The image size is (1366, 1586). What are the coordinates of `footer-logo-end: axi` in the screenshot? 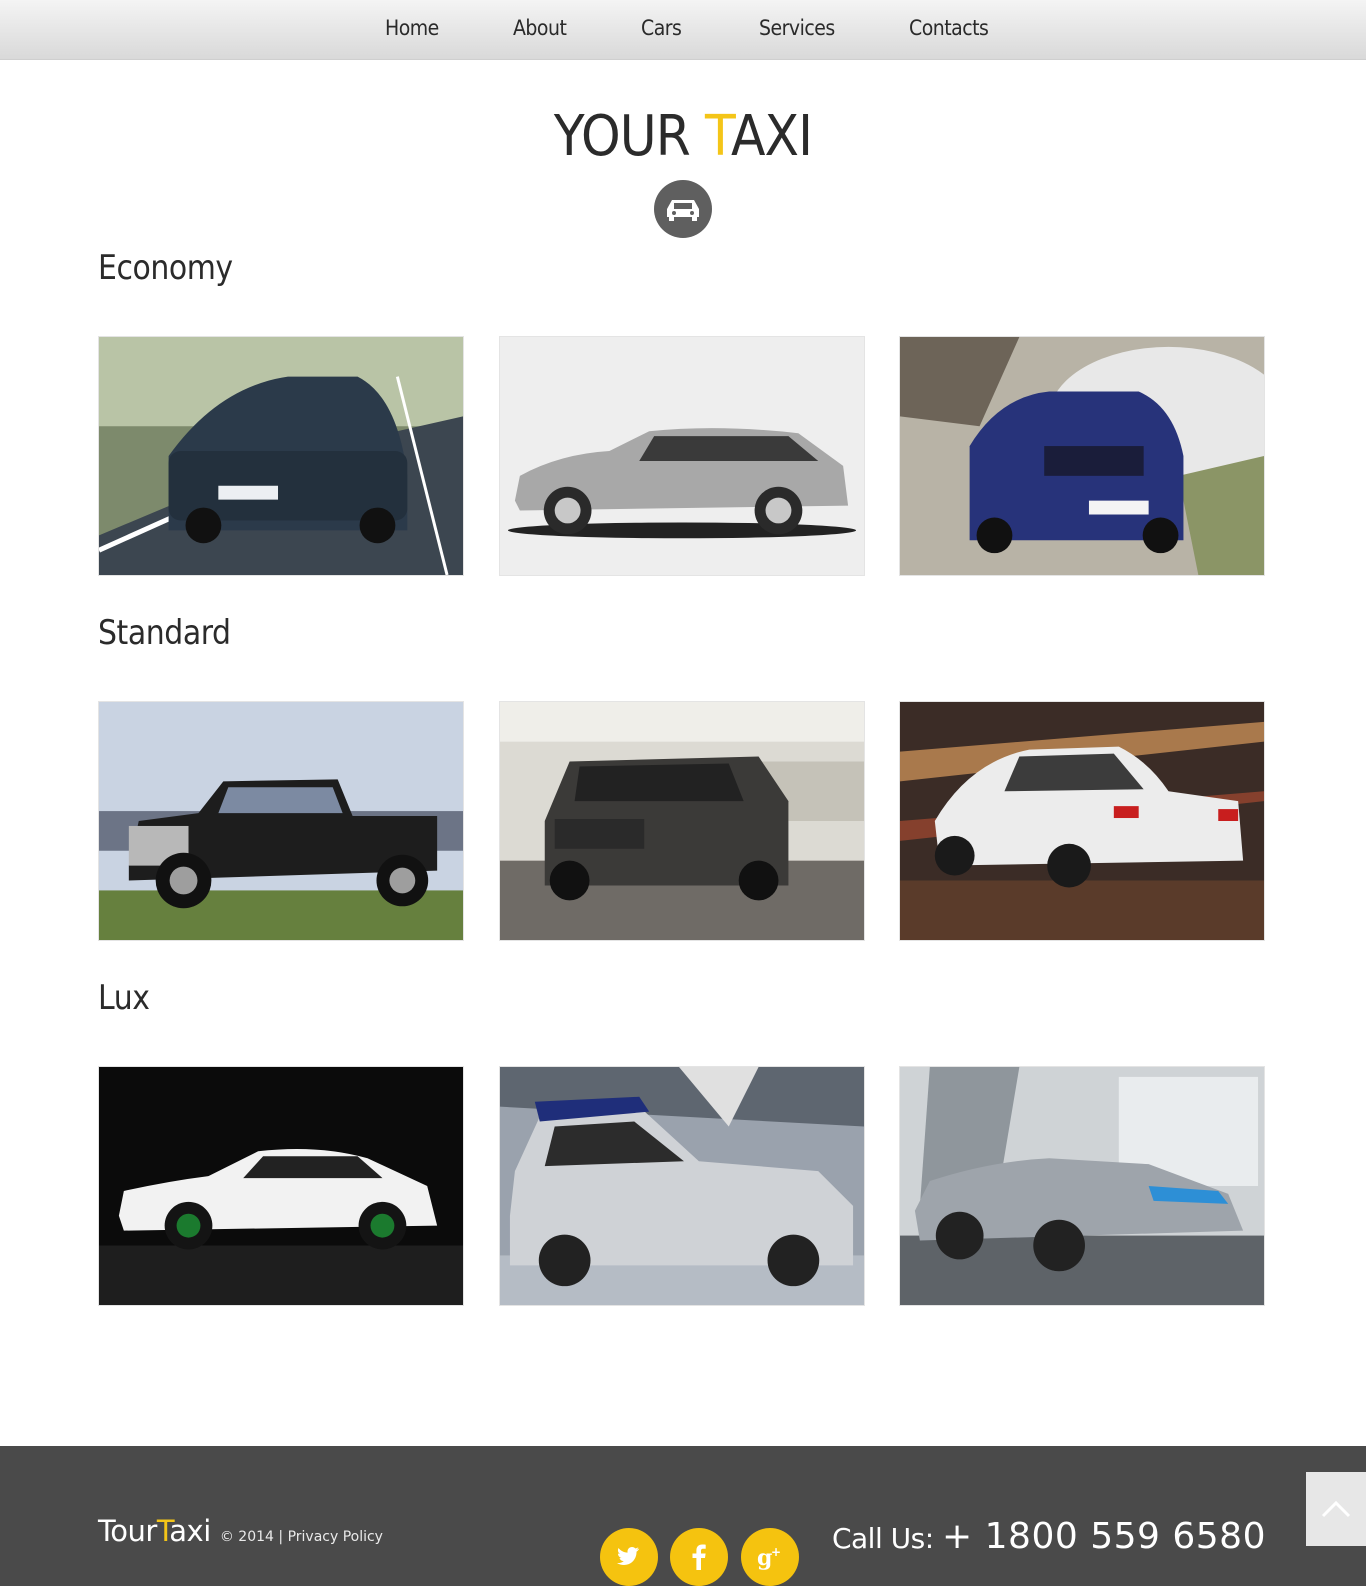 It's located at (190, 1531).